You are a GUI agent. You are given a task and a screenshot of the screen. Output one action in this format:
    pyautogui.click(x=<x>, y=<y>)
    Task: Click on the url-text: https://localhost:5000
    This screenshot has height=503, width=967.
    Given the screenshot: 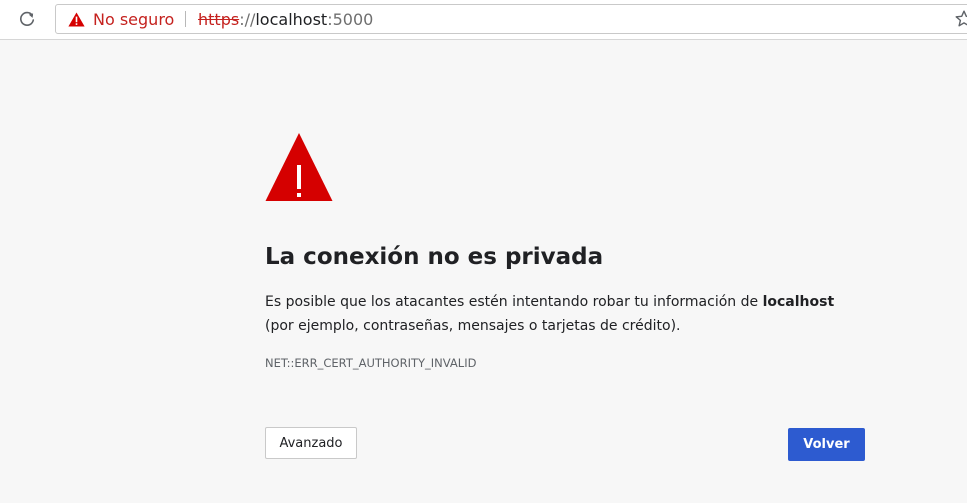 What is the action you would take?
    pyautogui.click(x=285, y=19)
    